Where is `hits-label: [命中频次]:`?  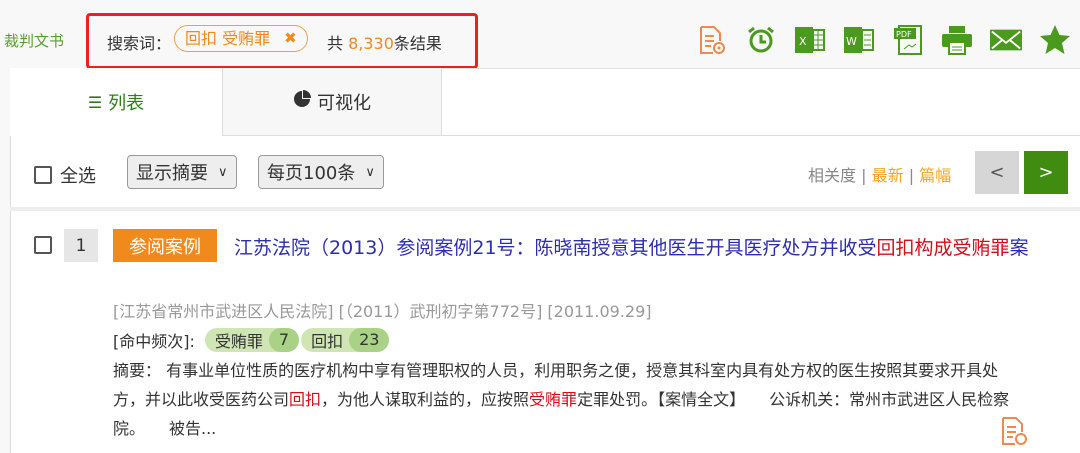 hits-label: [命中频次]: is located at coordinates (154, 341).